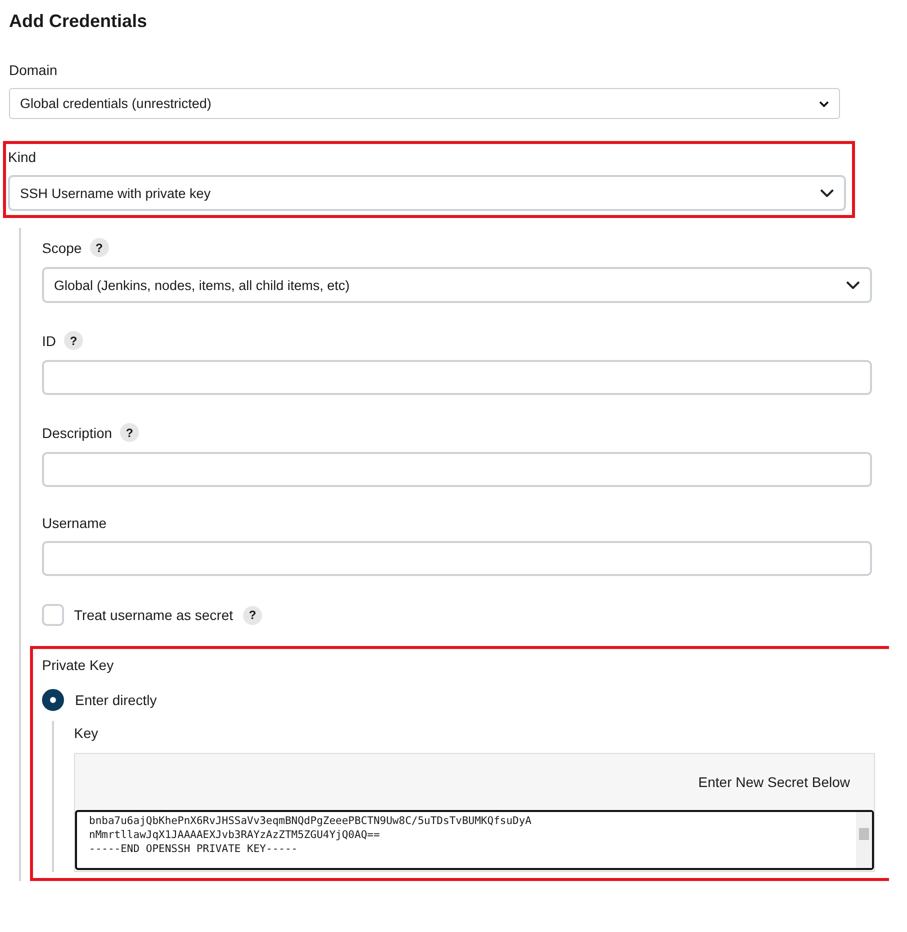  Describe the element at coordinates (33, 70) in the screenshot. I see `field-label: Domain` at that location.